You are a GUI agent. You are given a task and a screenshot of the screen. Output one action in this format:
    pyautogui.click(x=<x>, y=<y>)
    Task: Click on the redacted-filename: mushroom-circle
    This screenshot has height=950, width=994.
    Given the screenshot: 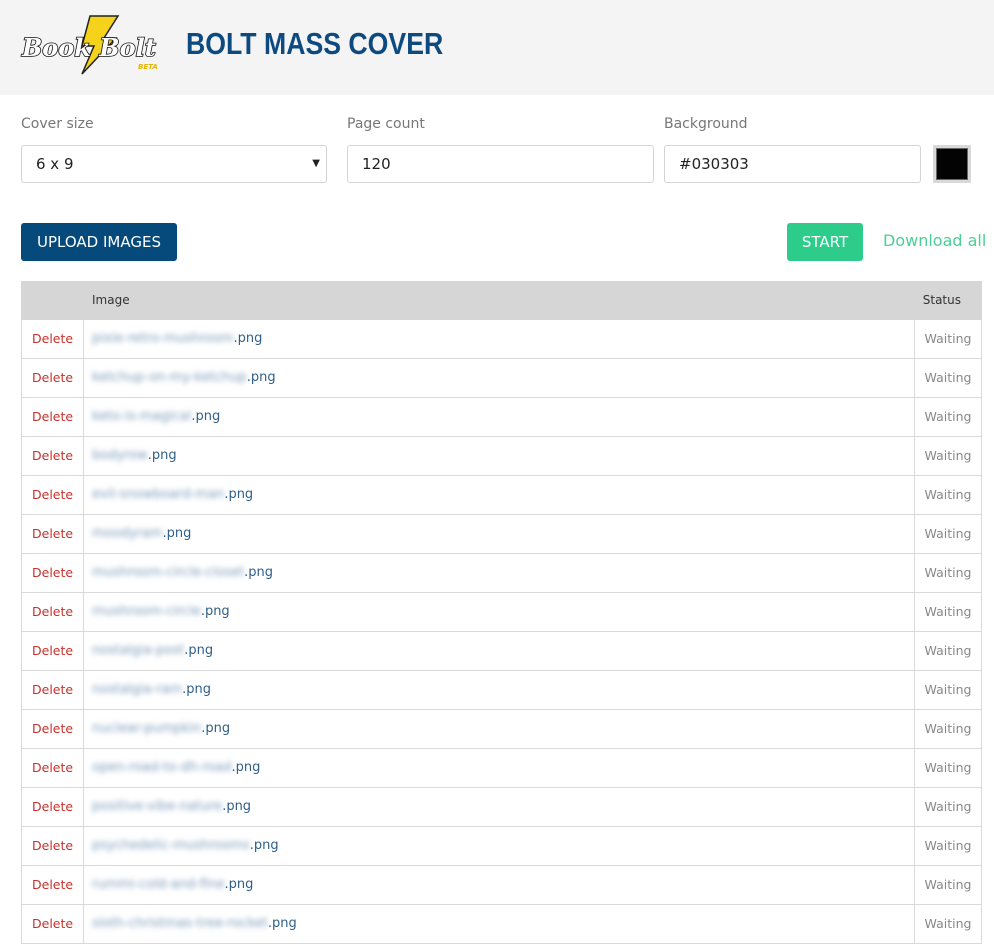 What is the action you would take?
    pyautogui.click(x=146, y=611)
    